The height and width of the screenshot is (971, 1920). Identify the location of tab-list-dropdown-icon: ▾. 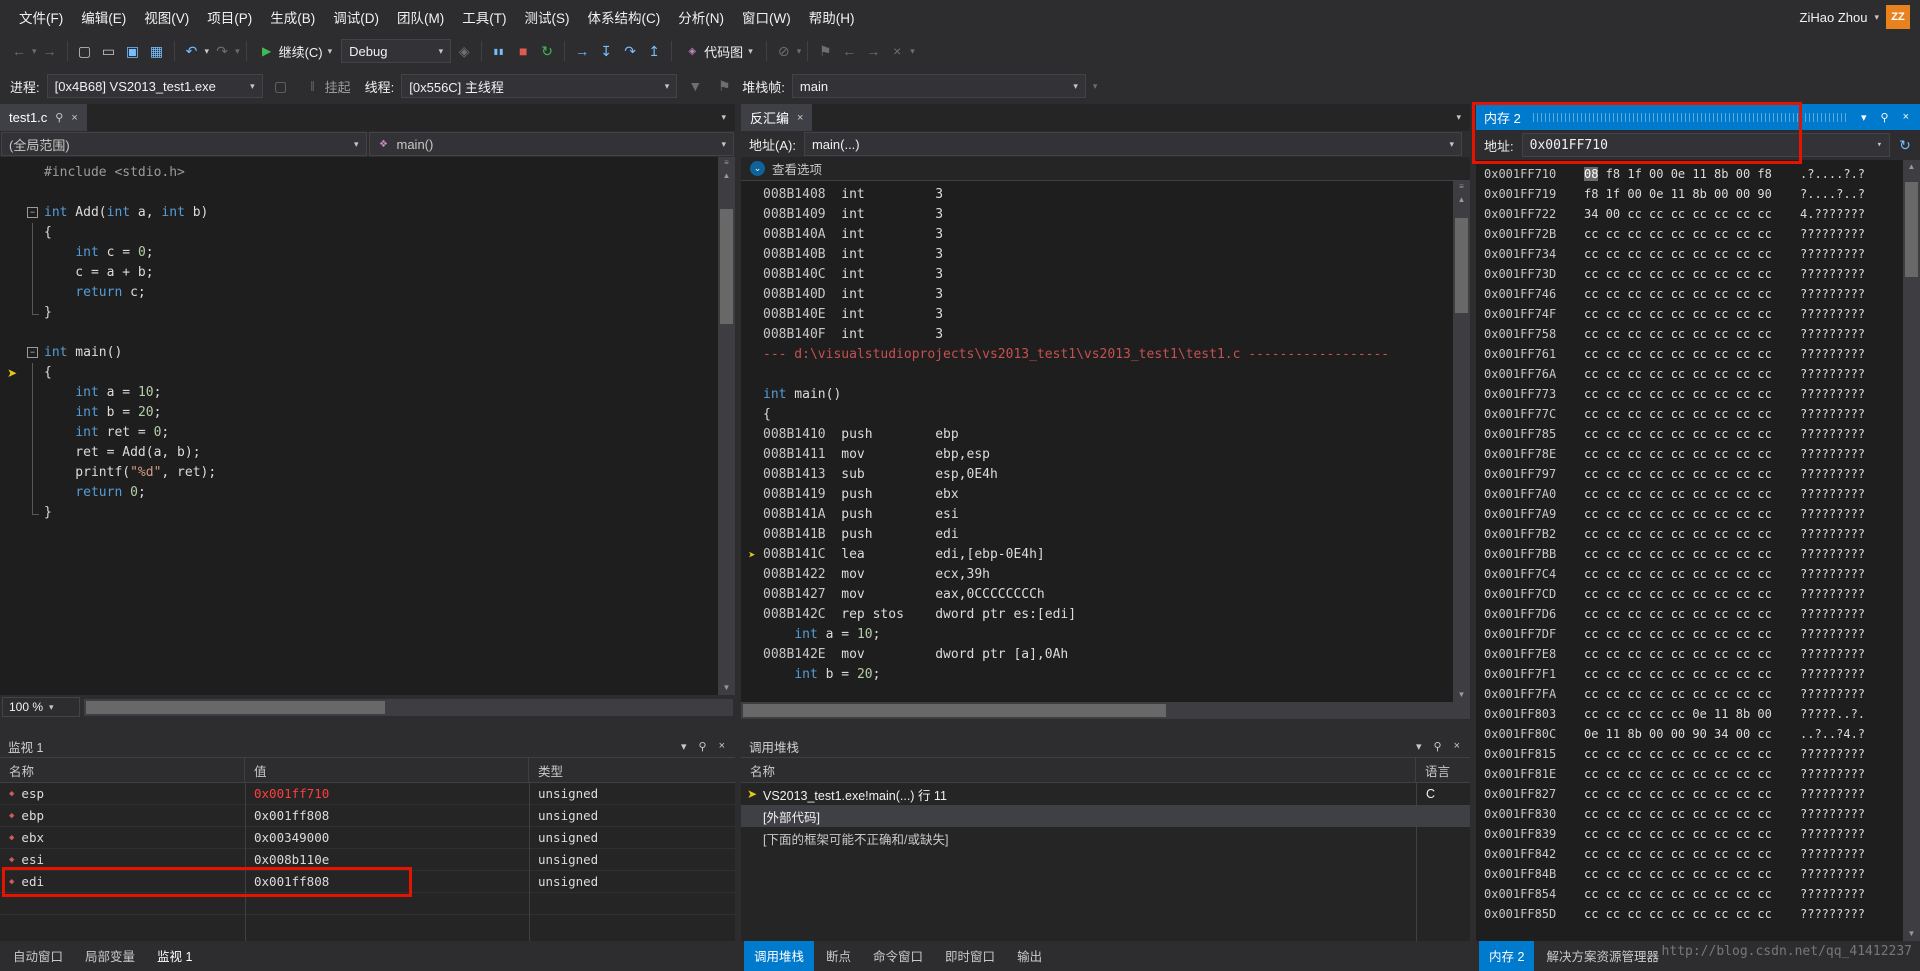
(1458, 117).